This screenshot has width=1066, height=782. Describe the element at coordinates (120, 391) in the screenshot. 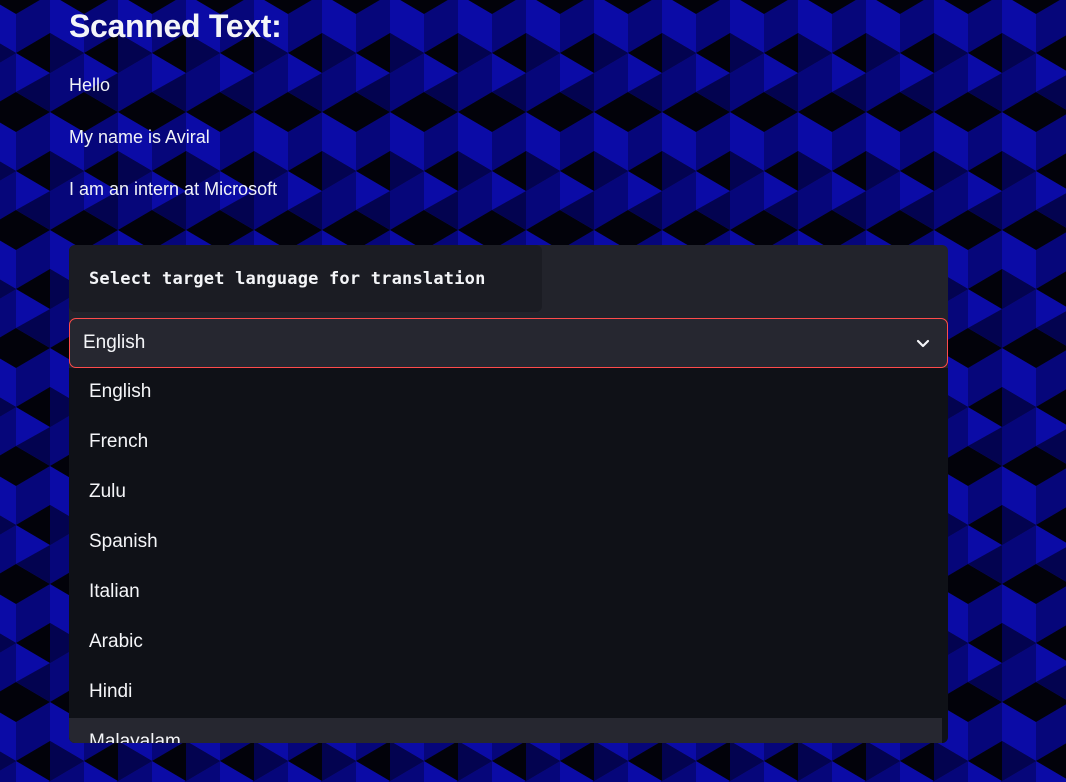

I see `option-label: English` at that location.